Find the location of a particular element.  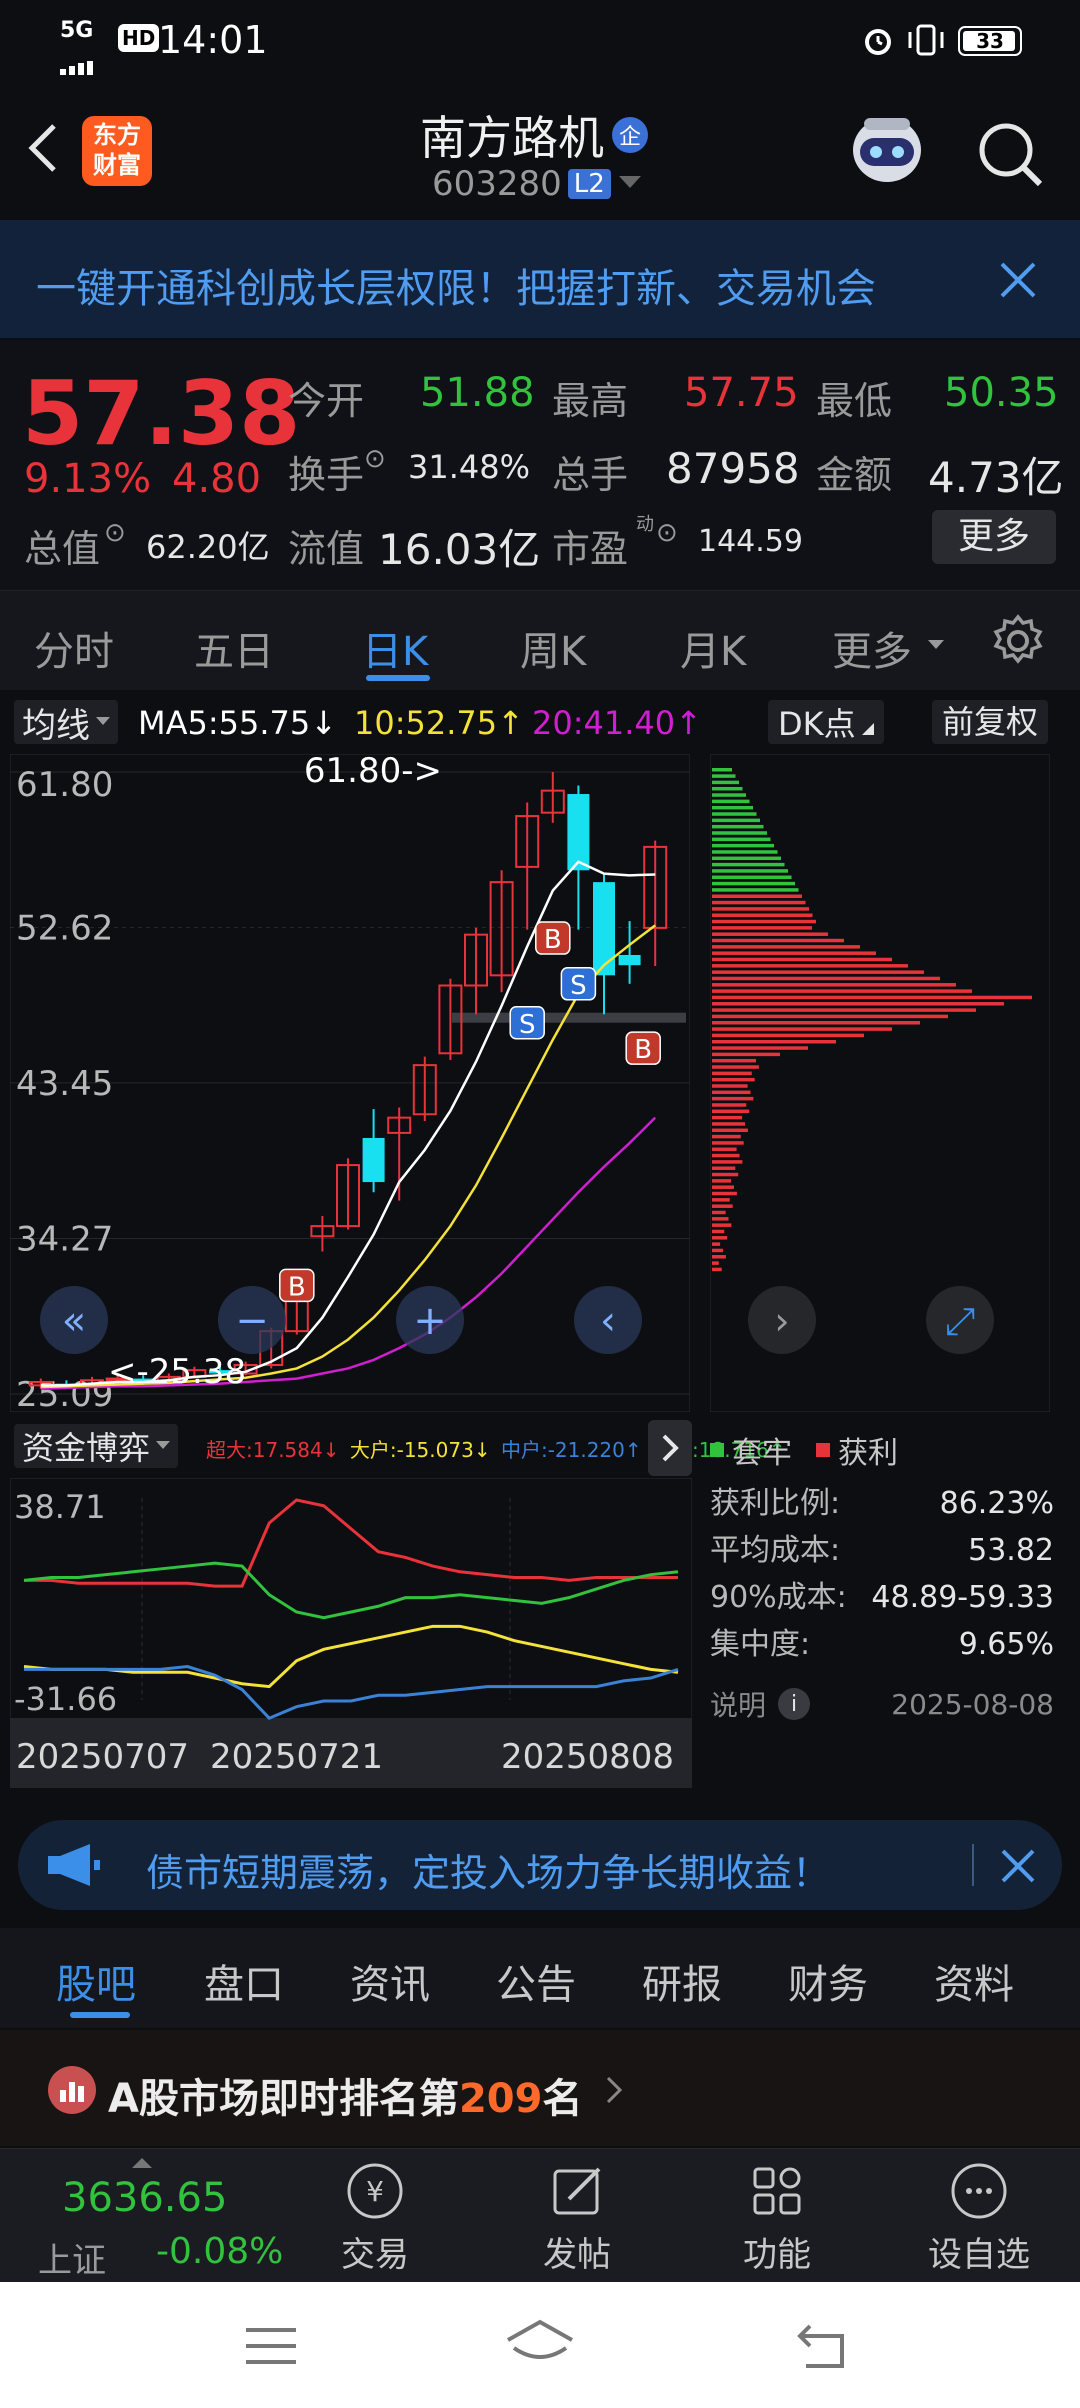

indicator-label: 均线 is located at coordinates (56, 725).